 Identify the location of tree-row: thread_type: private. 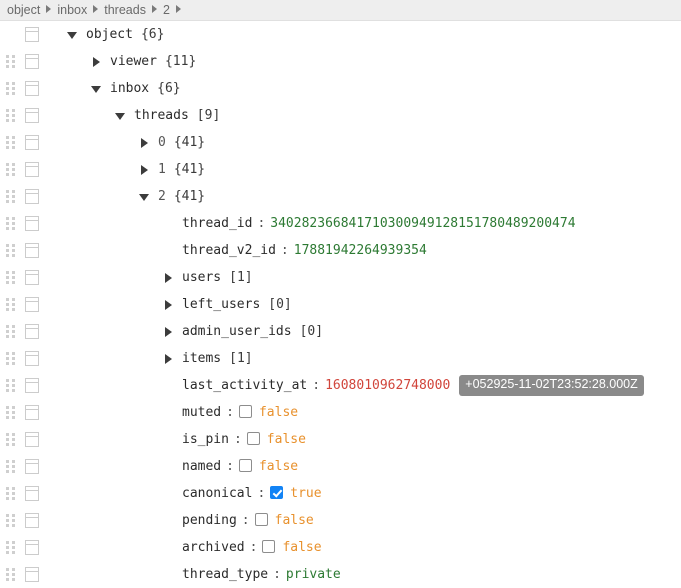
(340, 574).